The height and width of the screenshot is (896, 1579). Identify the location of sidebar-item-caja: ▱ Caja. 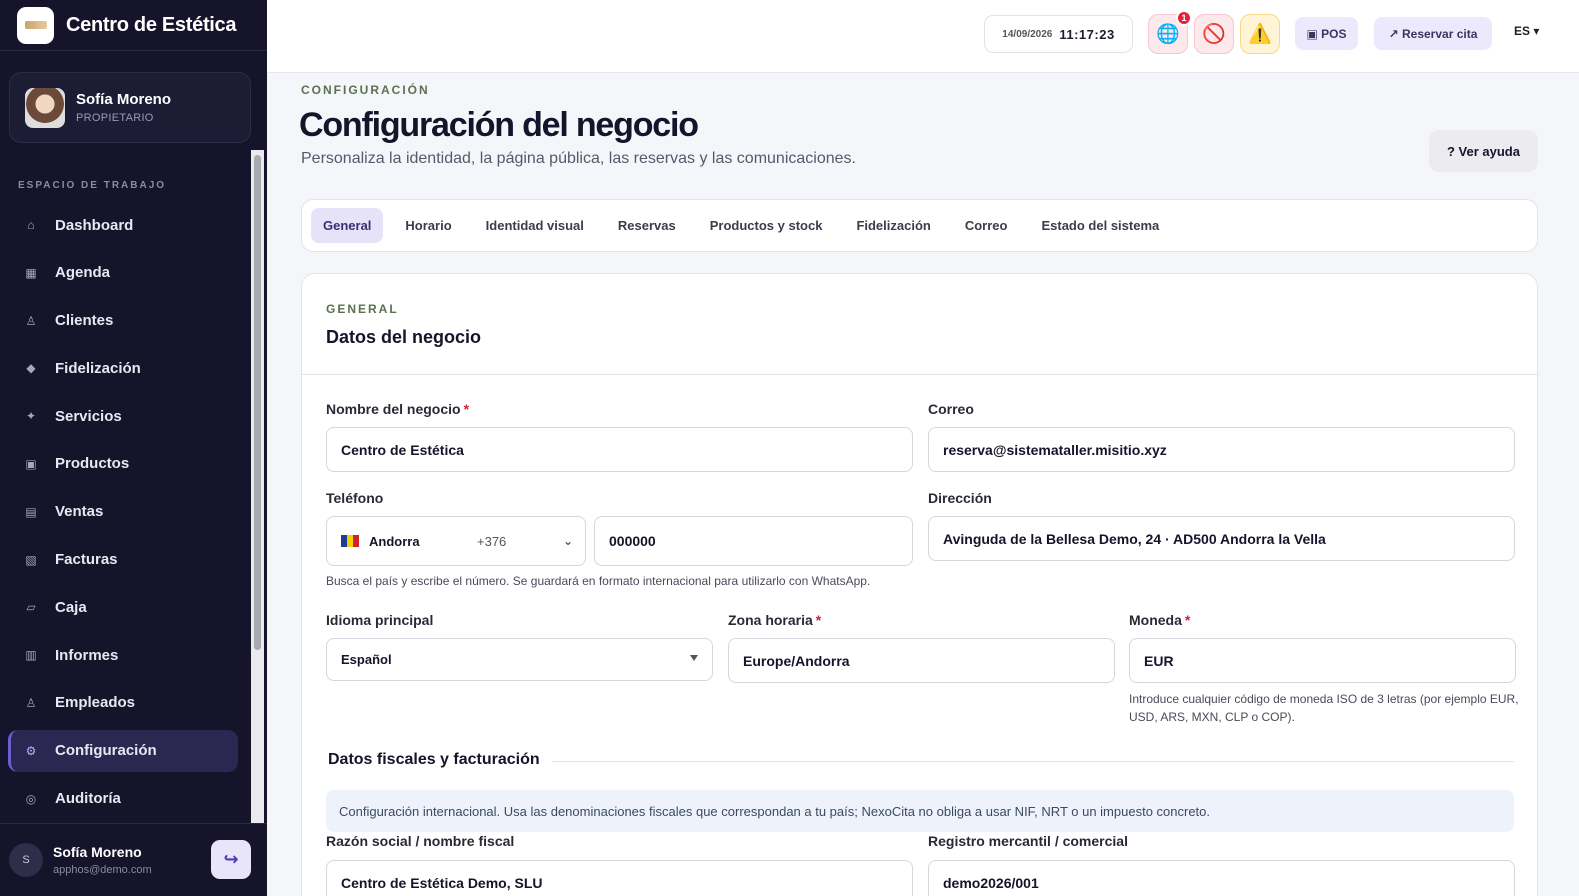
(123, 607).